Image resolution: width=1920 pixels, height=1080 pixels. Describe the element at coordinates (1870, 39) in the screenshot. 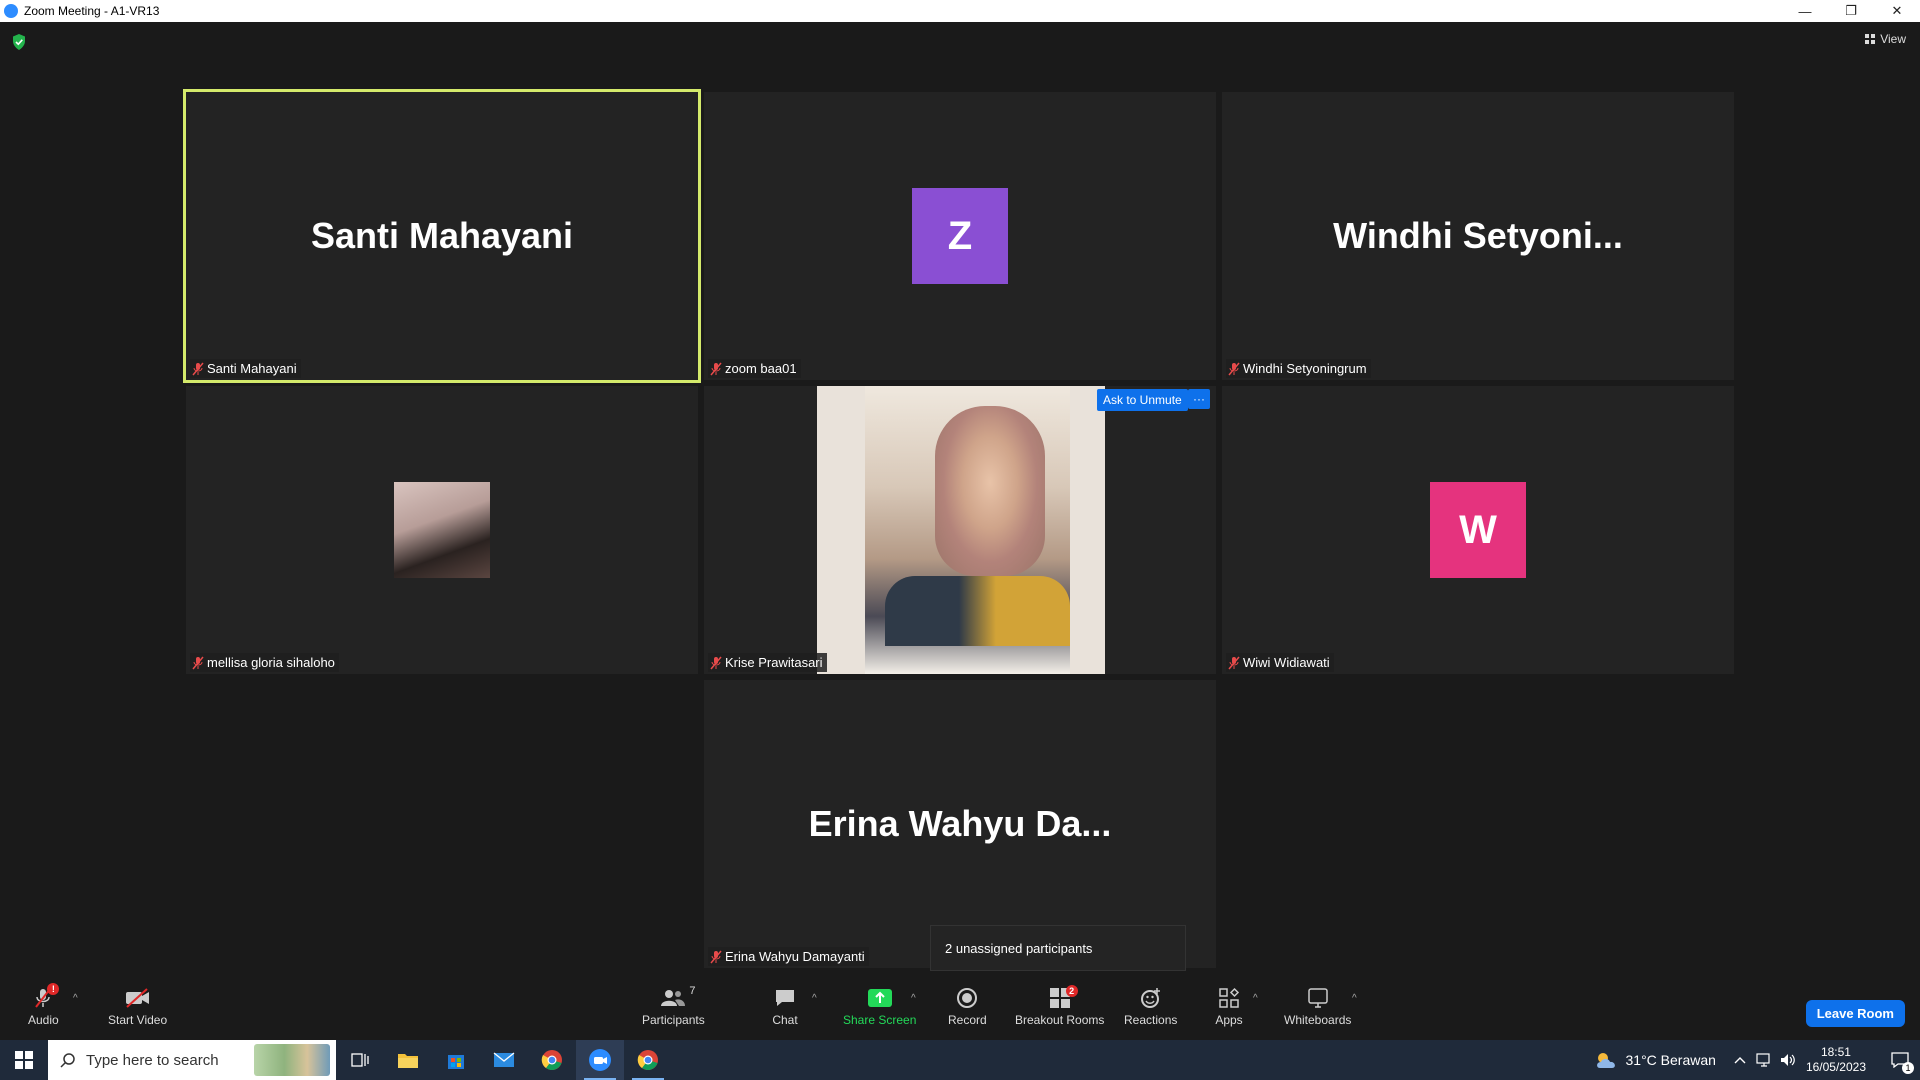

I see `grid-view-icon` at that location.